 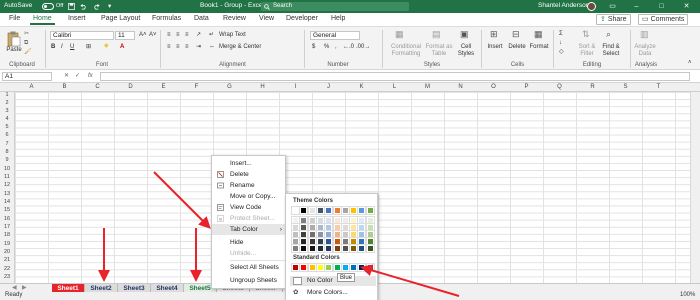 What do you see at coordinates (338, 18) in the screenshot?
I see `tab-help: Help` at bounding box center [338, 18].